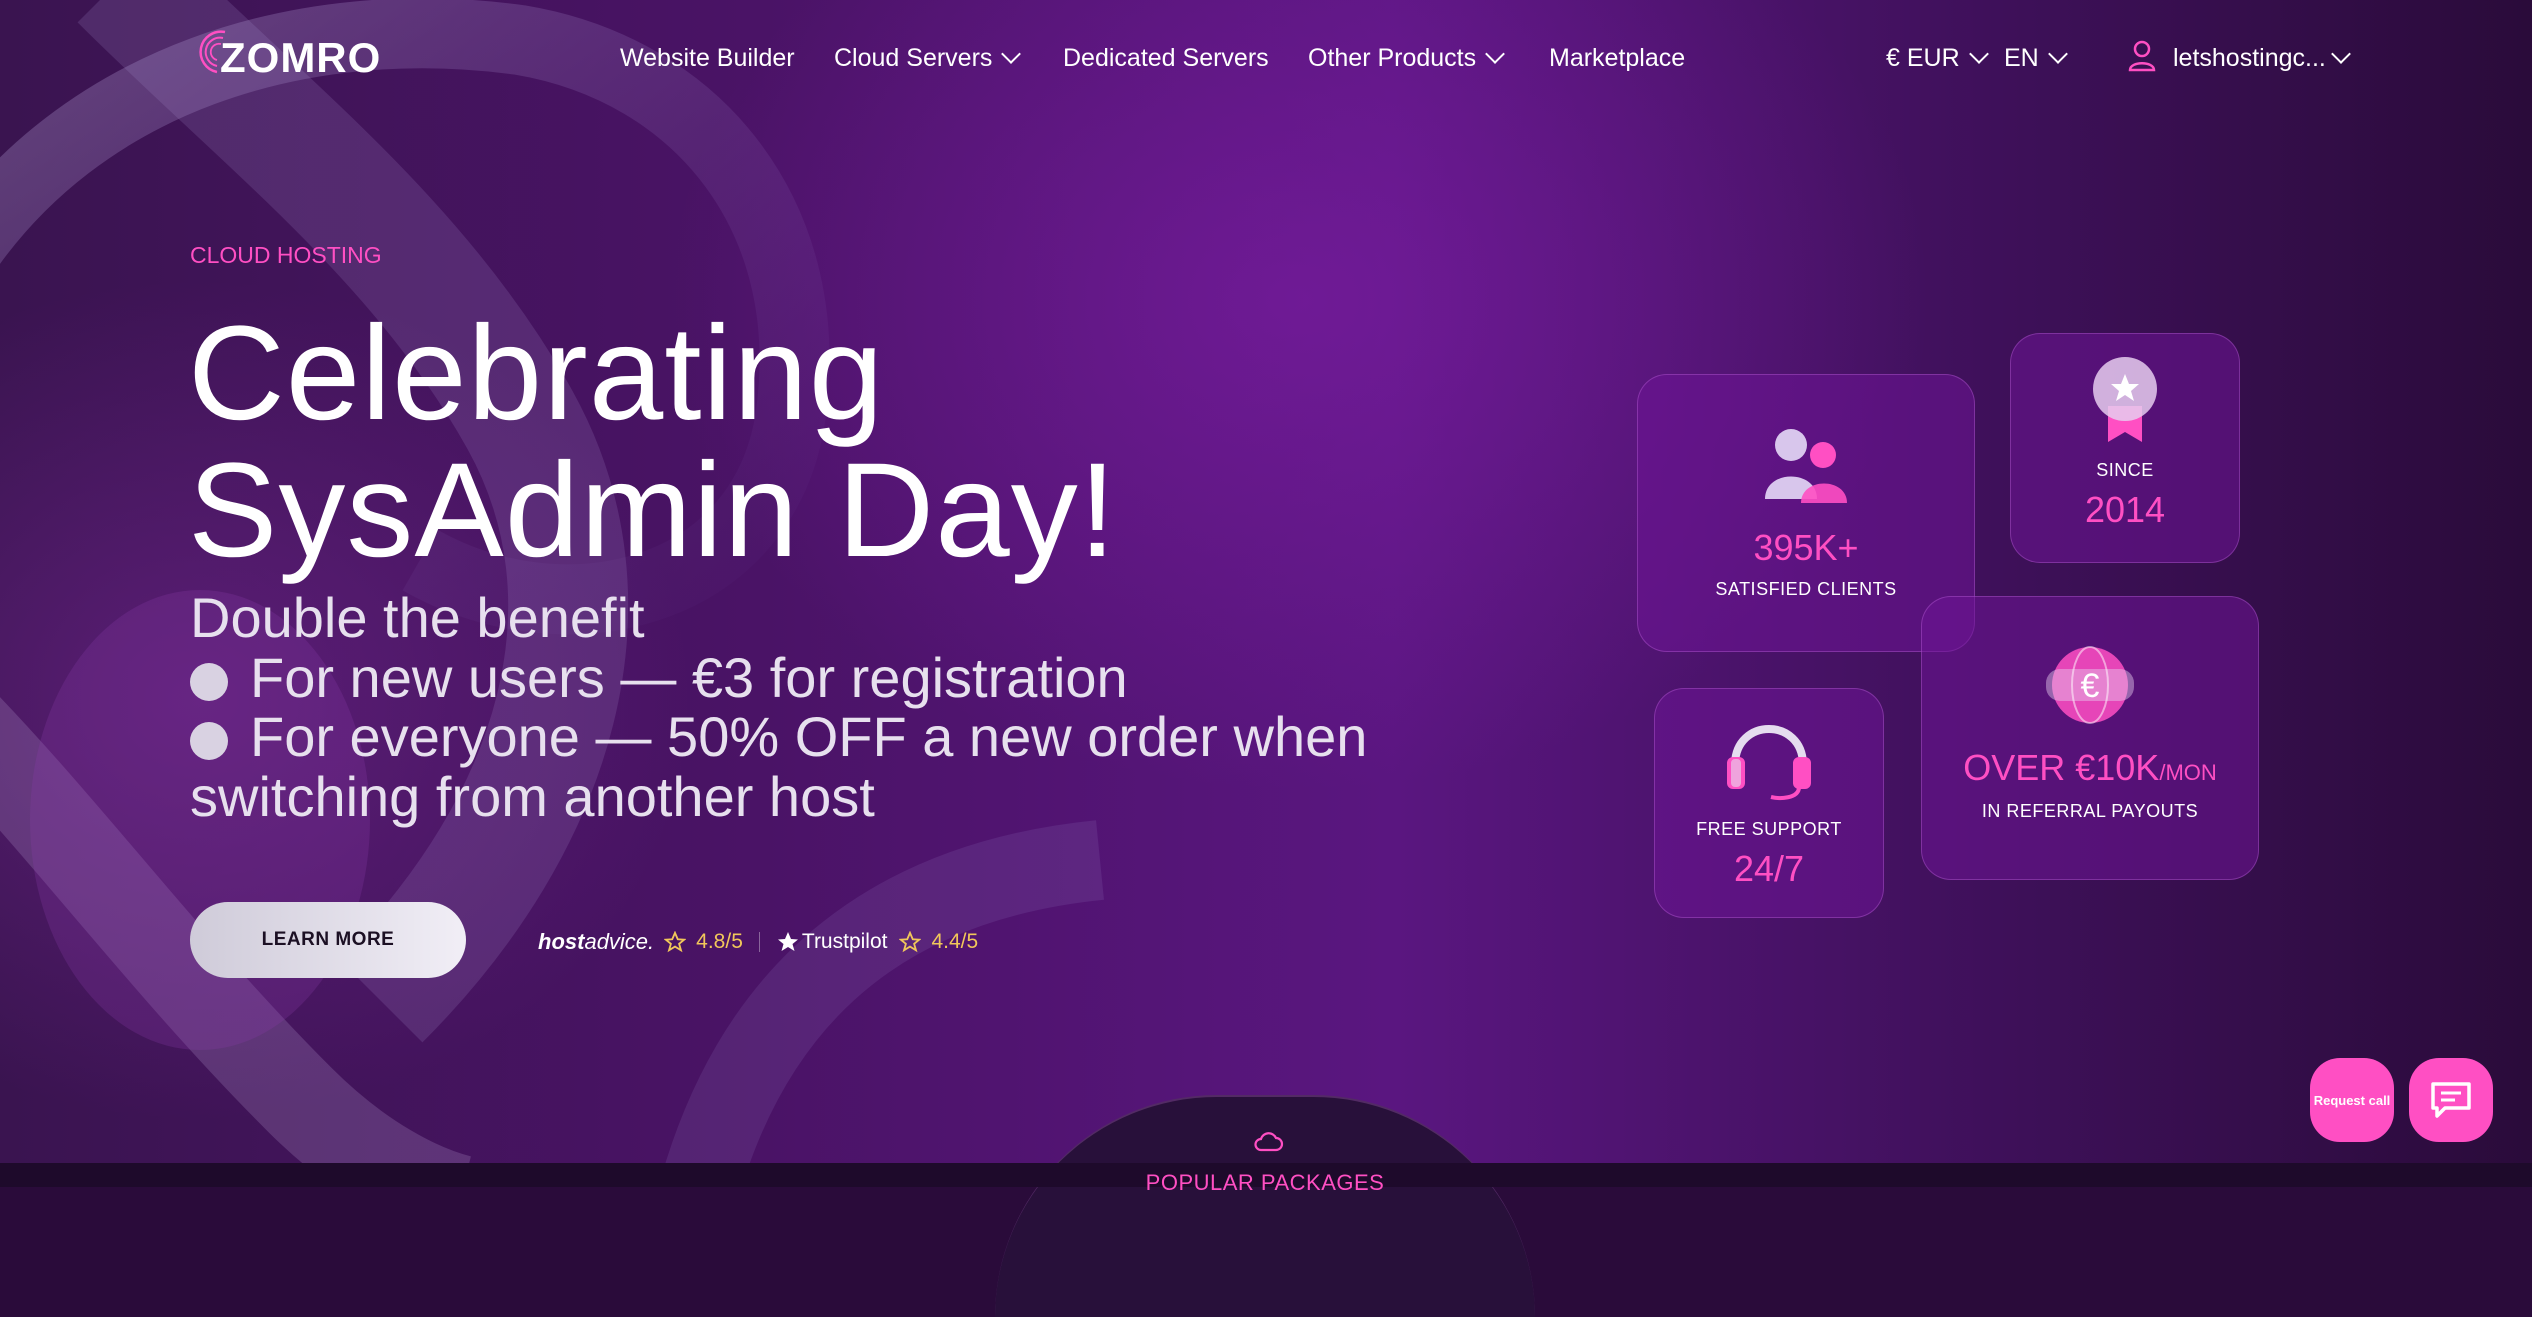 The height and width of the screenshot is (1317, 2532). What do you see at coordinates (2142, 56) in the screenshot?
I see `user-icon` at bounding box center [2142, 56].